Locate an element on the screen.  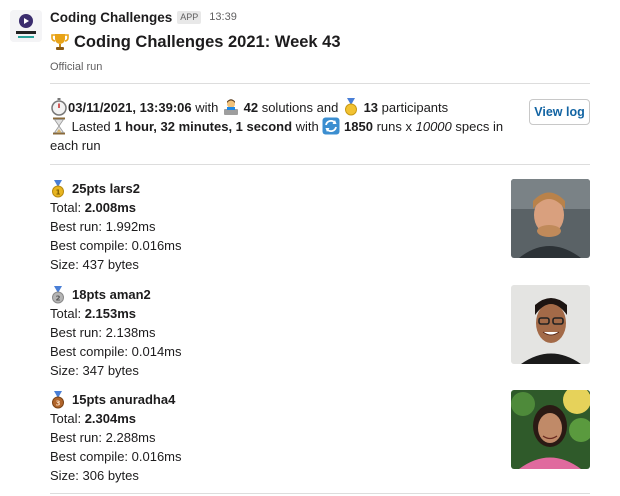
bronze-medal-icon: 3 is located at coordinates (58, 399).